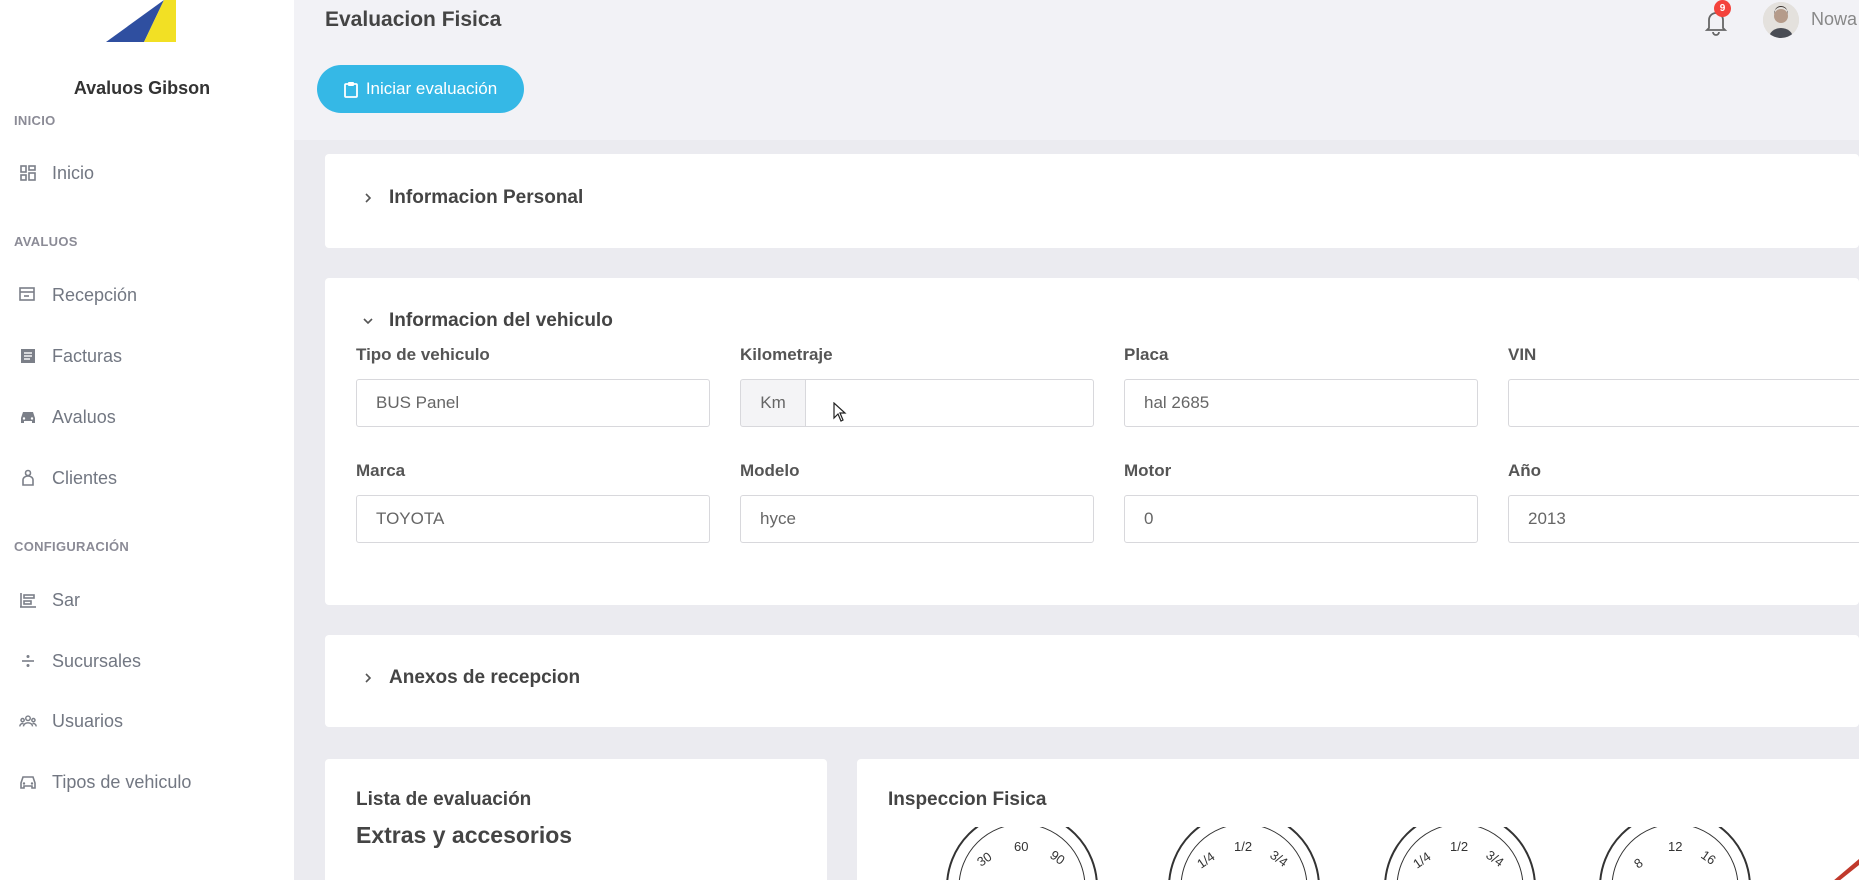  What do you see at coordinates (28, 721) in the screenshot?
I see `users-icon` at bounding box center [28, 721].